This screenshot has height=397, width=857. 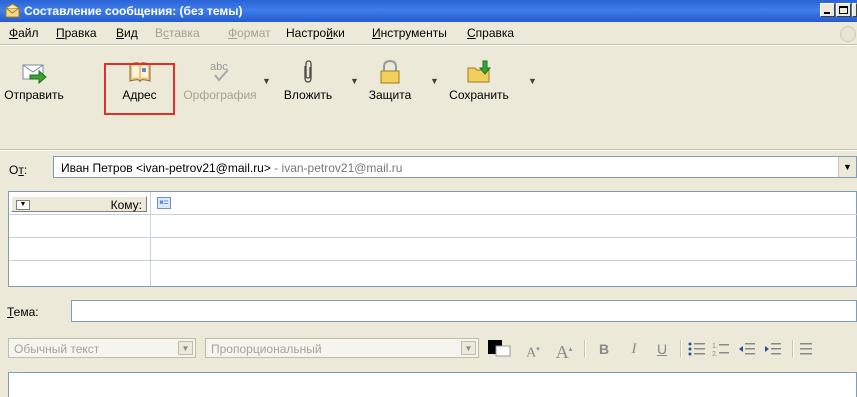 I want to click on throbber-icon, so click(x=848, y=34).